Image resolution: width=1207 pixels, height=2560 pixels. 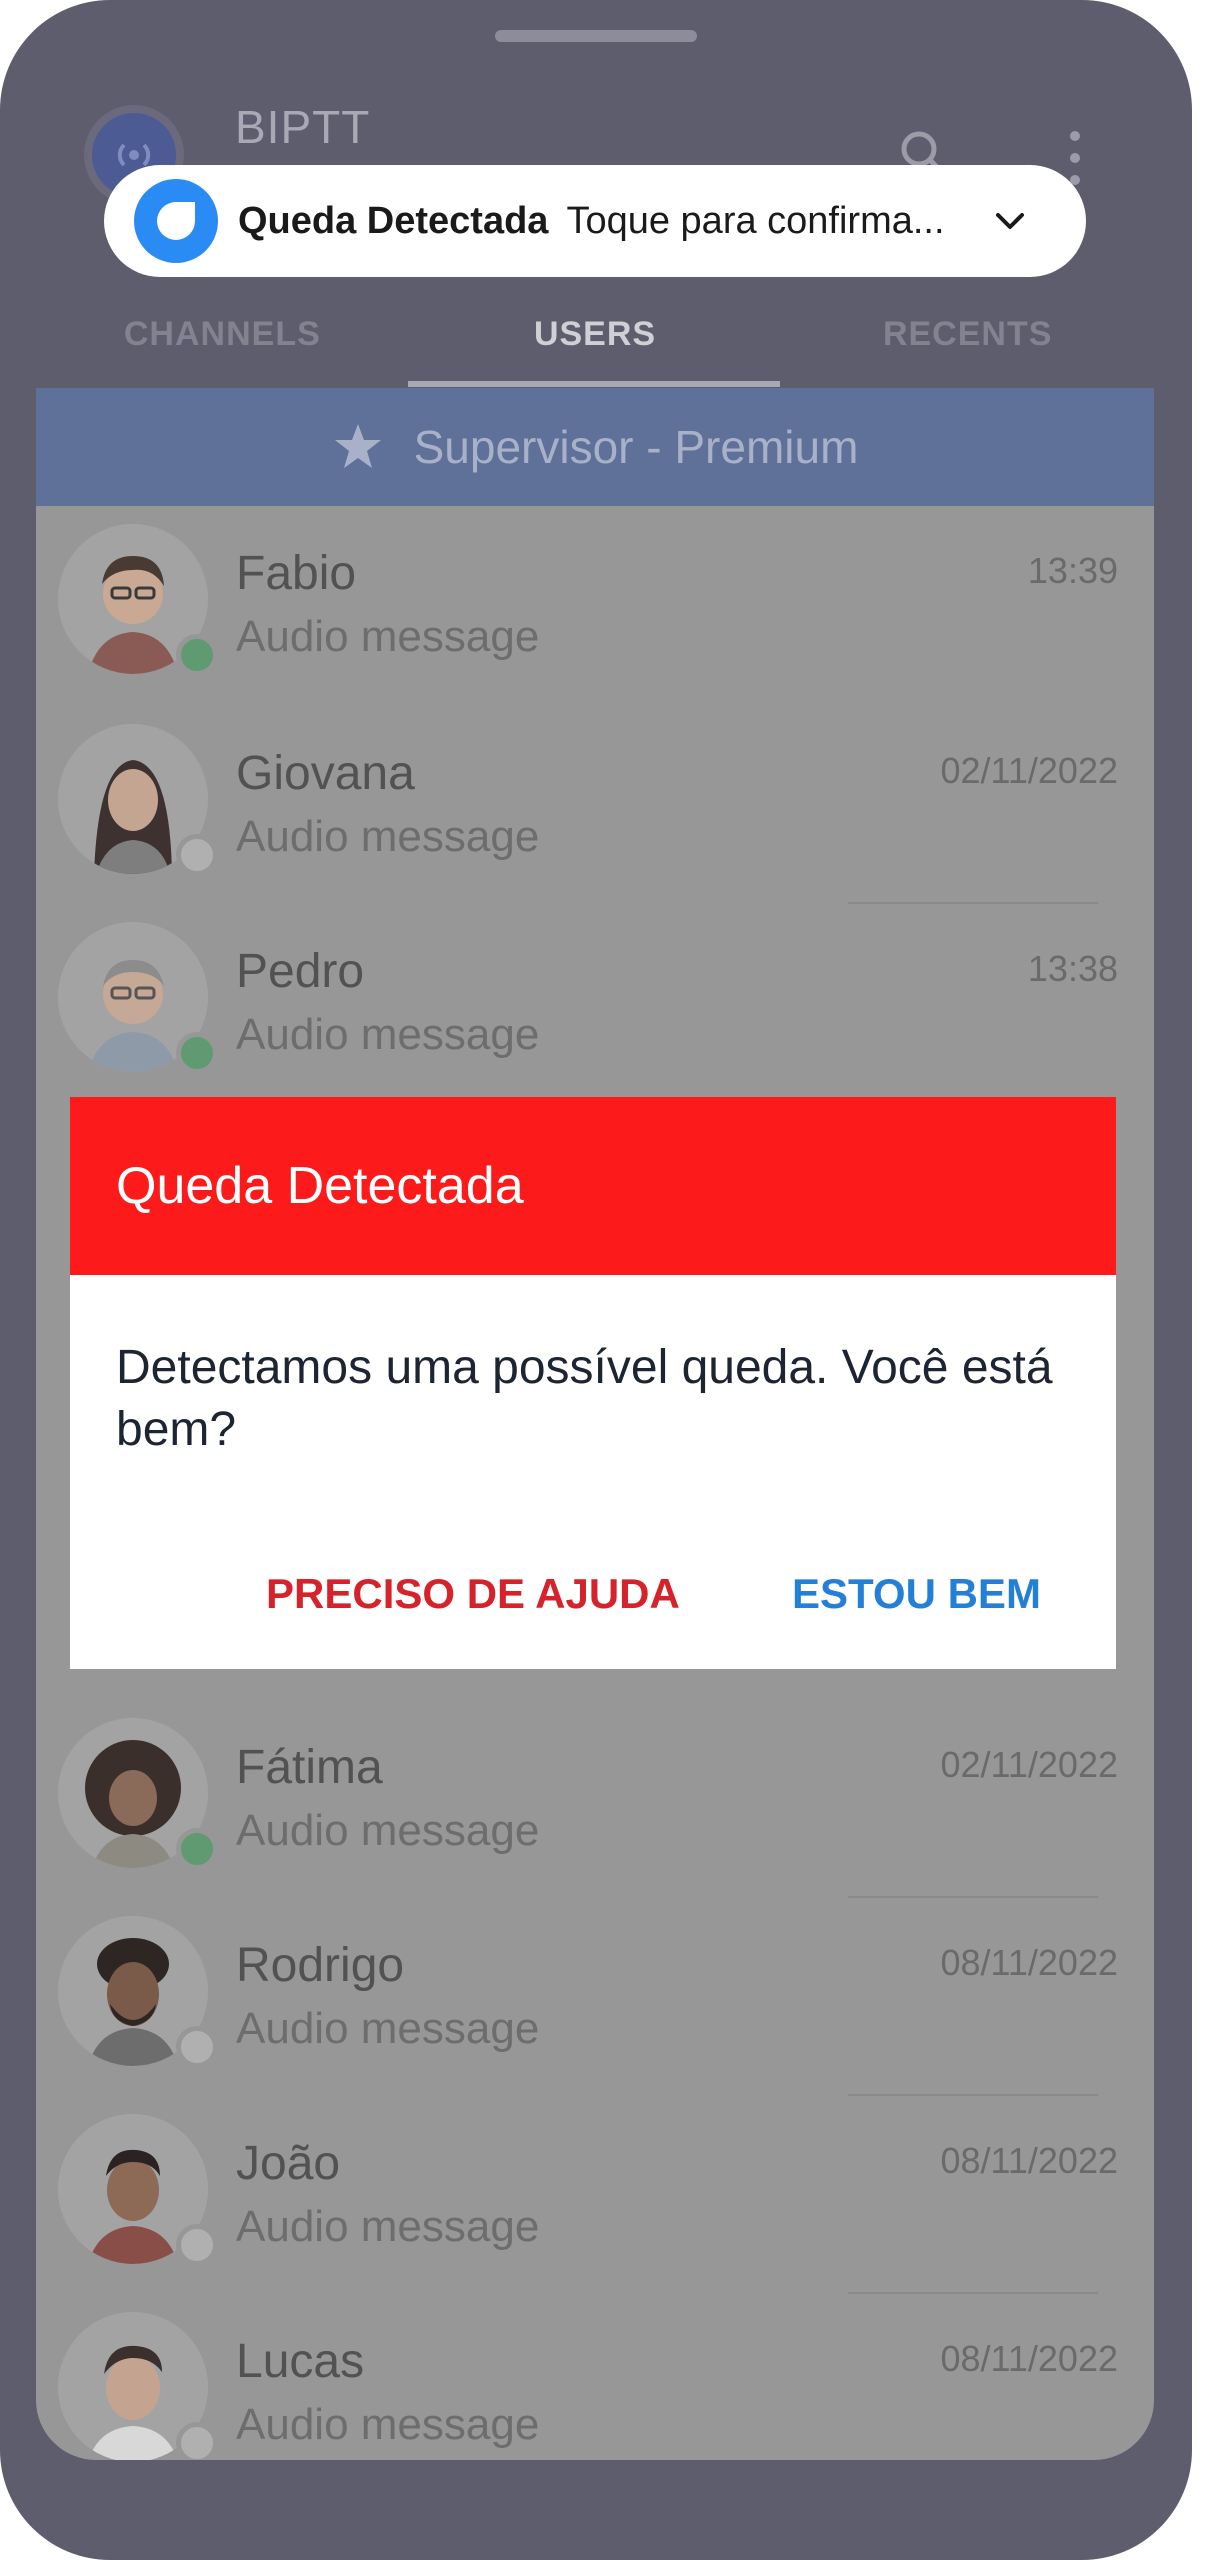 What do you see at coordinates (300, 971) in the screenshot?
I see `contact-name: Pedro` at bounding box center [300, 971].